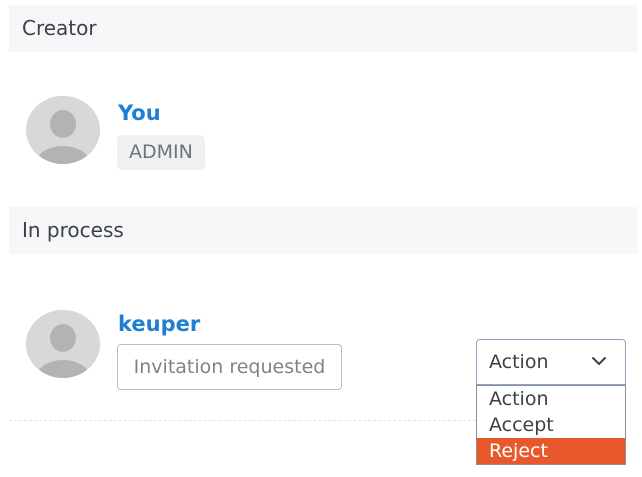  What do you see at coordinates (139, 113) in the screenshot?
I see `creator-name-link: You` at bounding box center [139, 113].